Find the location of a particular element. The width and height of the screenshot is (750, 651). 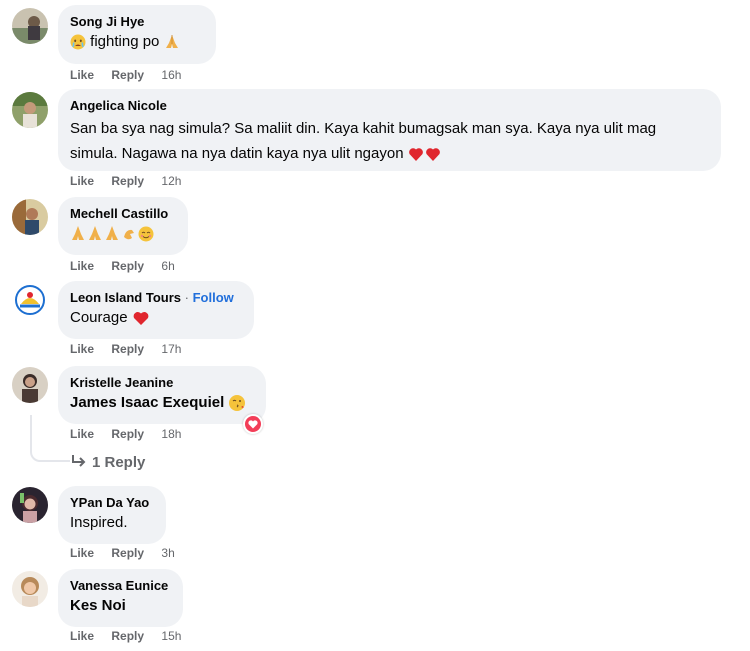

comment-actions: Like Reply 15h is located at coordinates (125, 636).